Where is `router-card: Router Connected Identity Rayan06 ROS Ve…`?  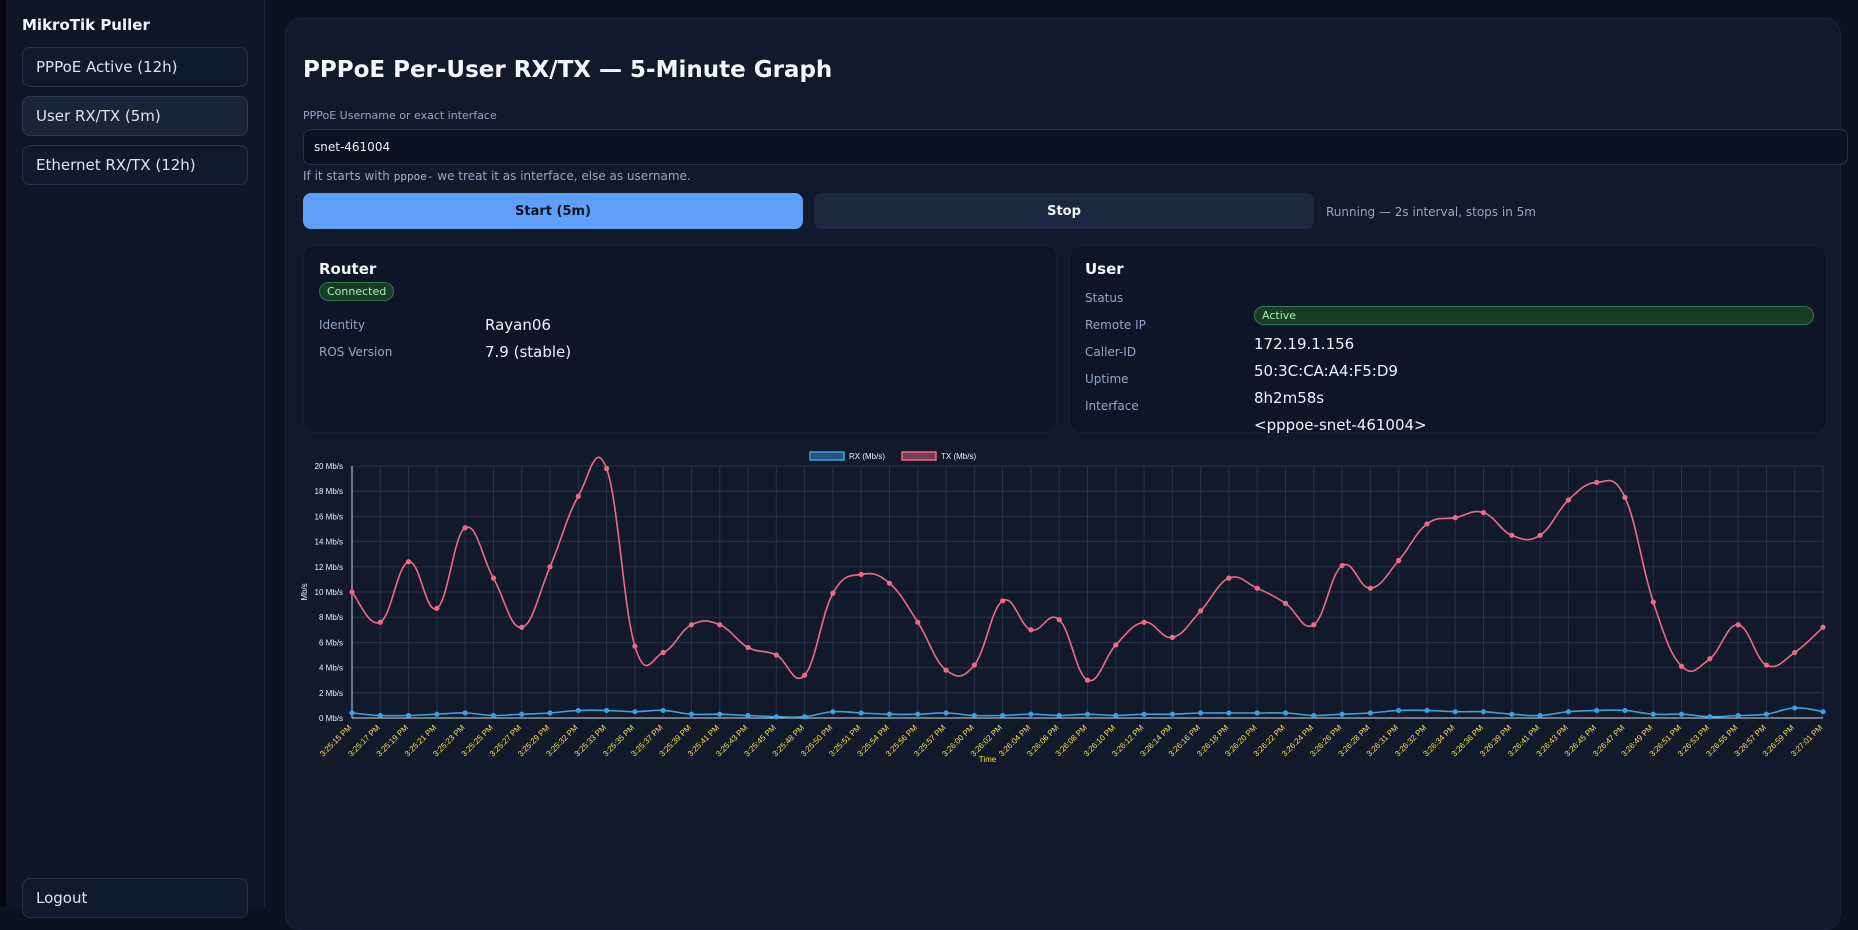
router-card: Router Connected Identity Rayan06 ROS Ve… is located at coordinates (680, 339).